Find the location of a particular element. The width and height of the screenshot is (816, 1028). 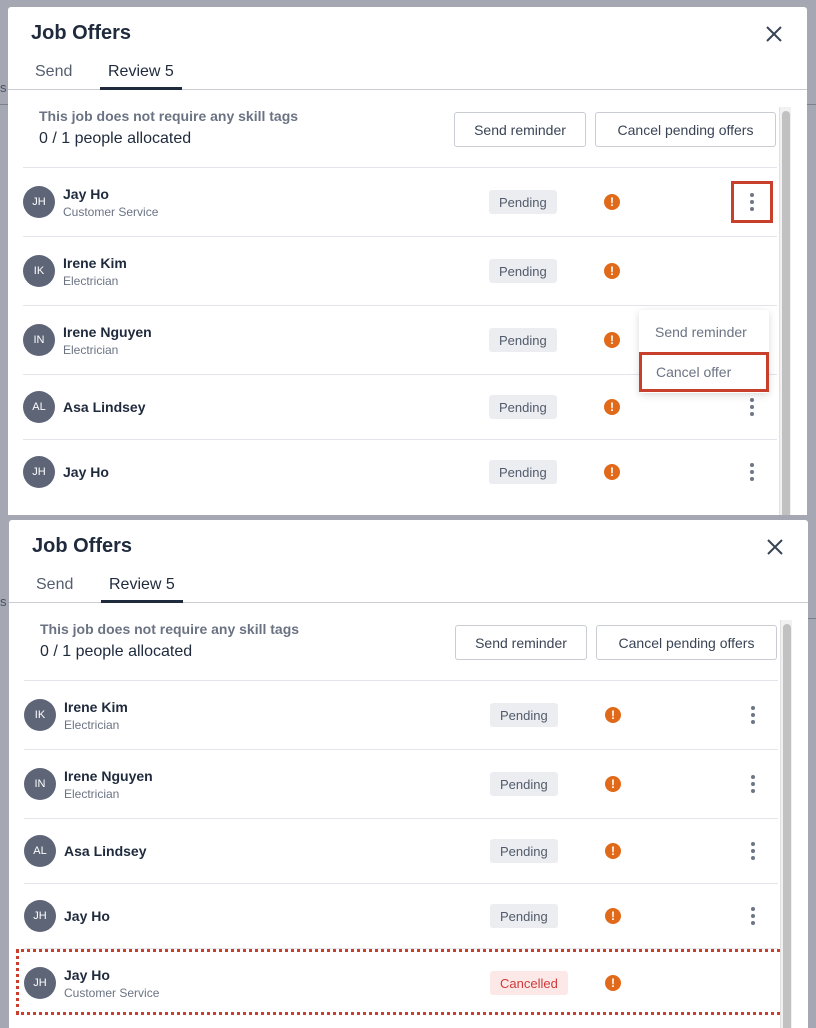

status-badge: Cancelled is located at coordinates (529, 983).